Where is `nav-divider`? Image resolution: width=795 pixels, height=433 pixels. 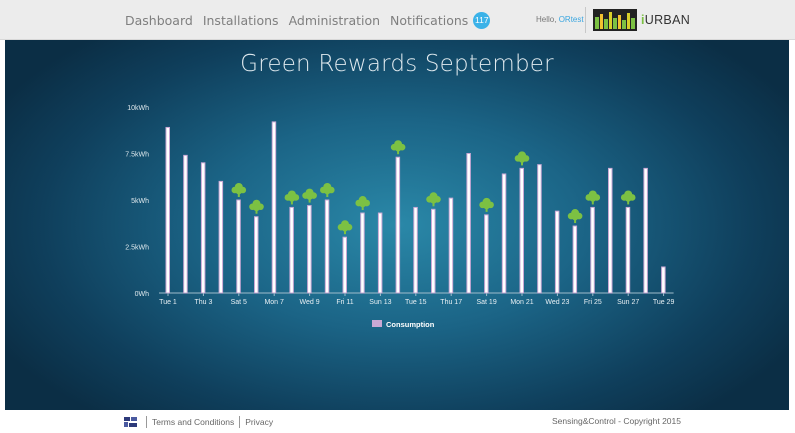
nav-divider is located at coordinates (585, 20).